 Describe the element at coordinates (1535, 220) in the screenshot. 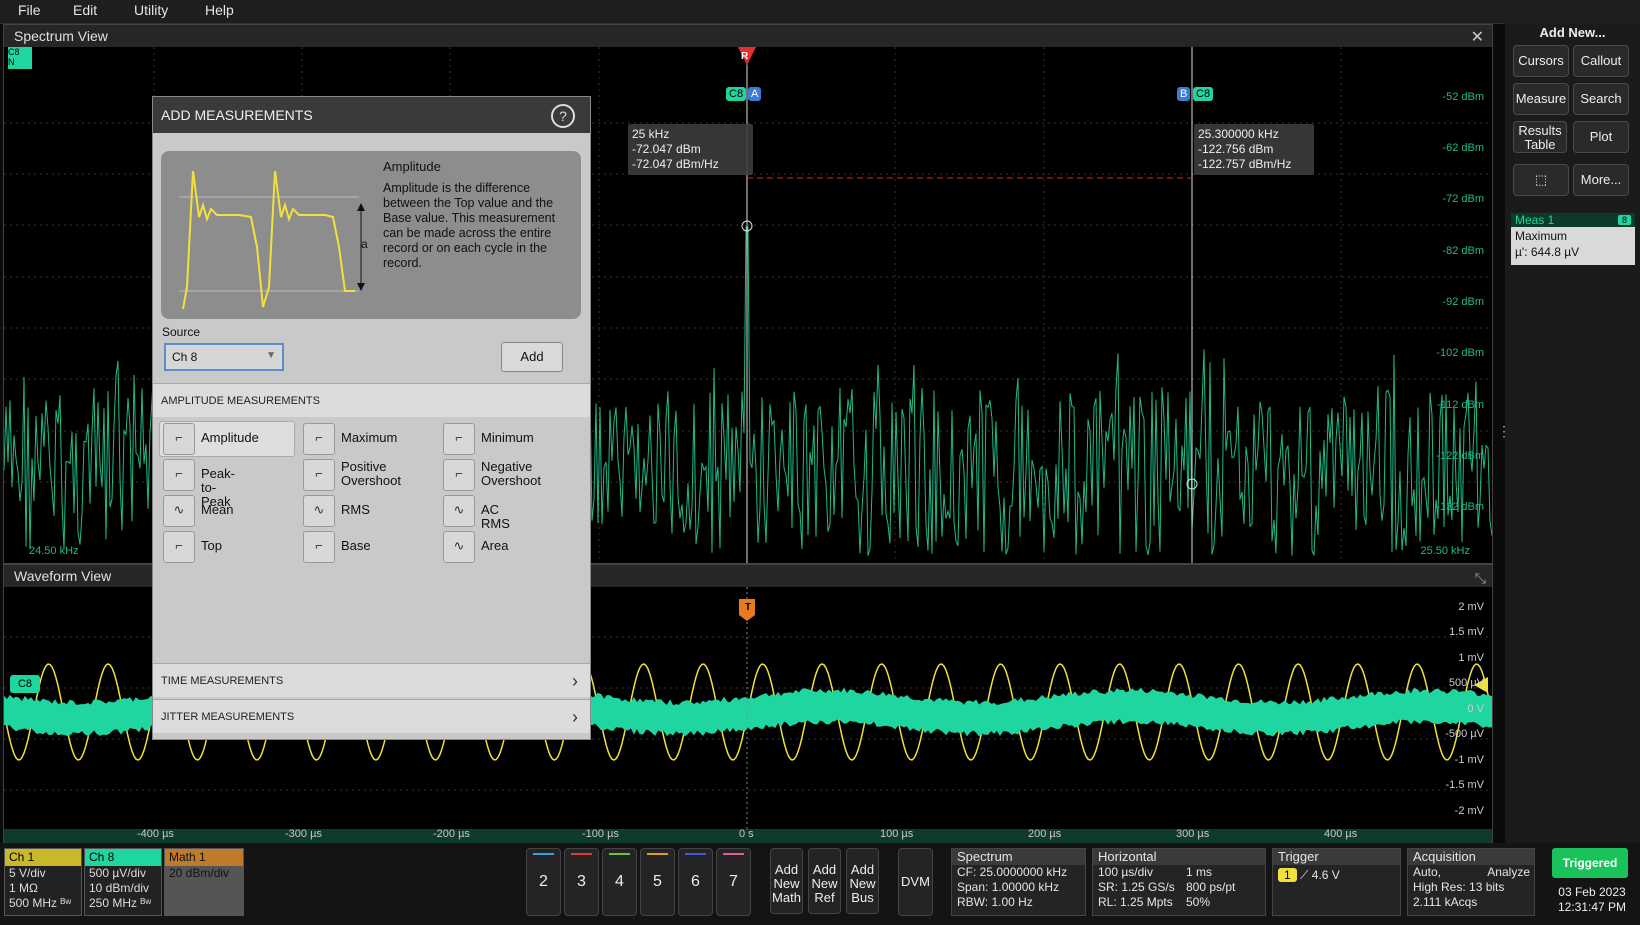

I see `meas-1-name: Meas 1` at that location.